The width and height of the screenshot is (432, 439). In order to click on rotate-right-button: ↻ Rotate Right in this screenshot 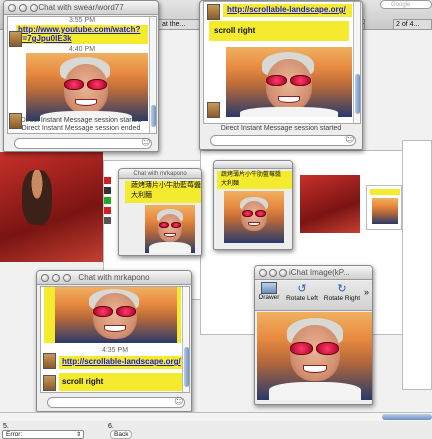, I will do `click(342, 292)`.